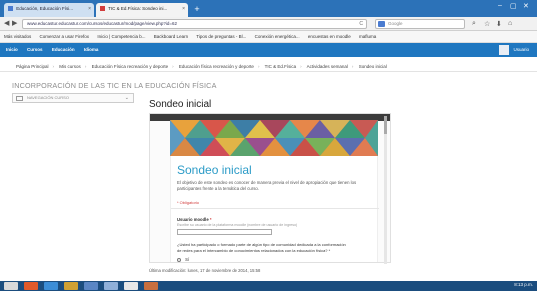 The height and width of the screenshot is (291, 537). Describe the element at coordinates (91, 49) in the screenshot. I see `nav-item: Idioma` at that location.